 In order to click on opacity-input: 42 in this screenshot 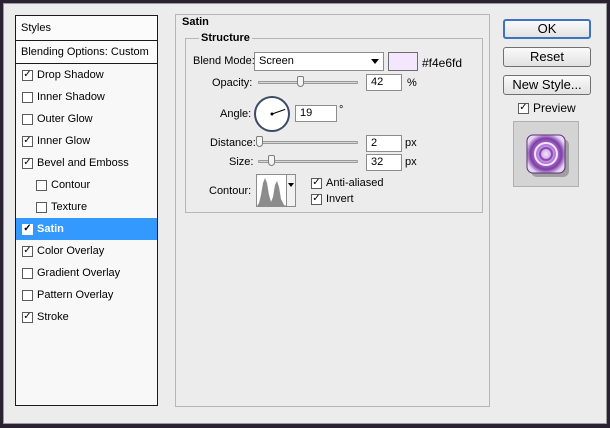, I will do `click(384, 82)`.